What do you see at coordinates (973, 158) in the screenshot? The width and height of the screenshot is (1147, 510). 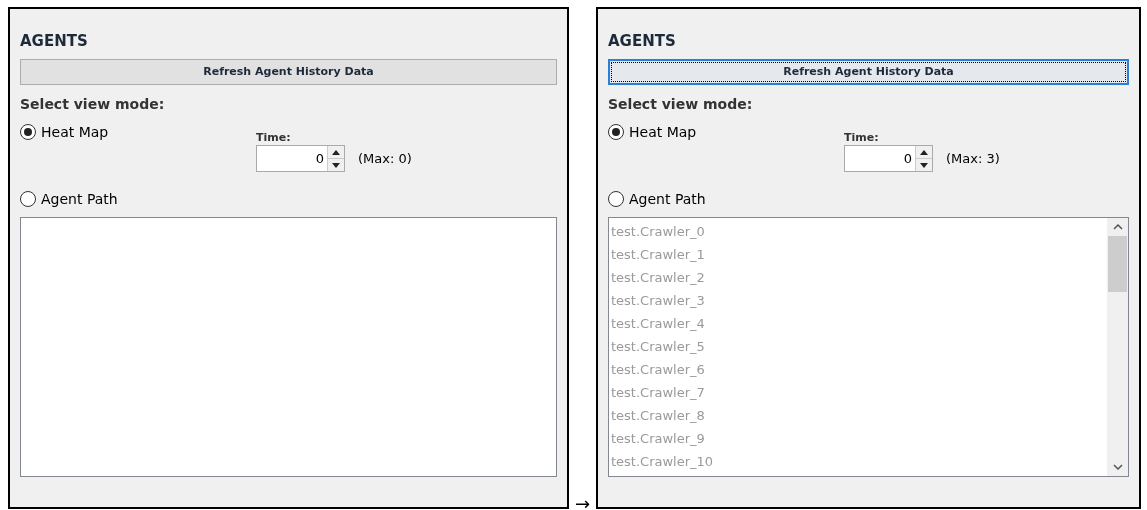 I see `max-label: (Max: 3)` at bounding box center [973, 158].